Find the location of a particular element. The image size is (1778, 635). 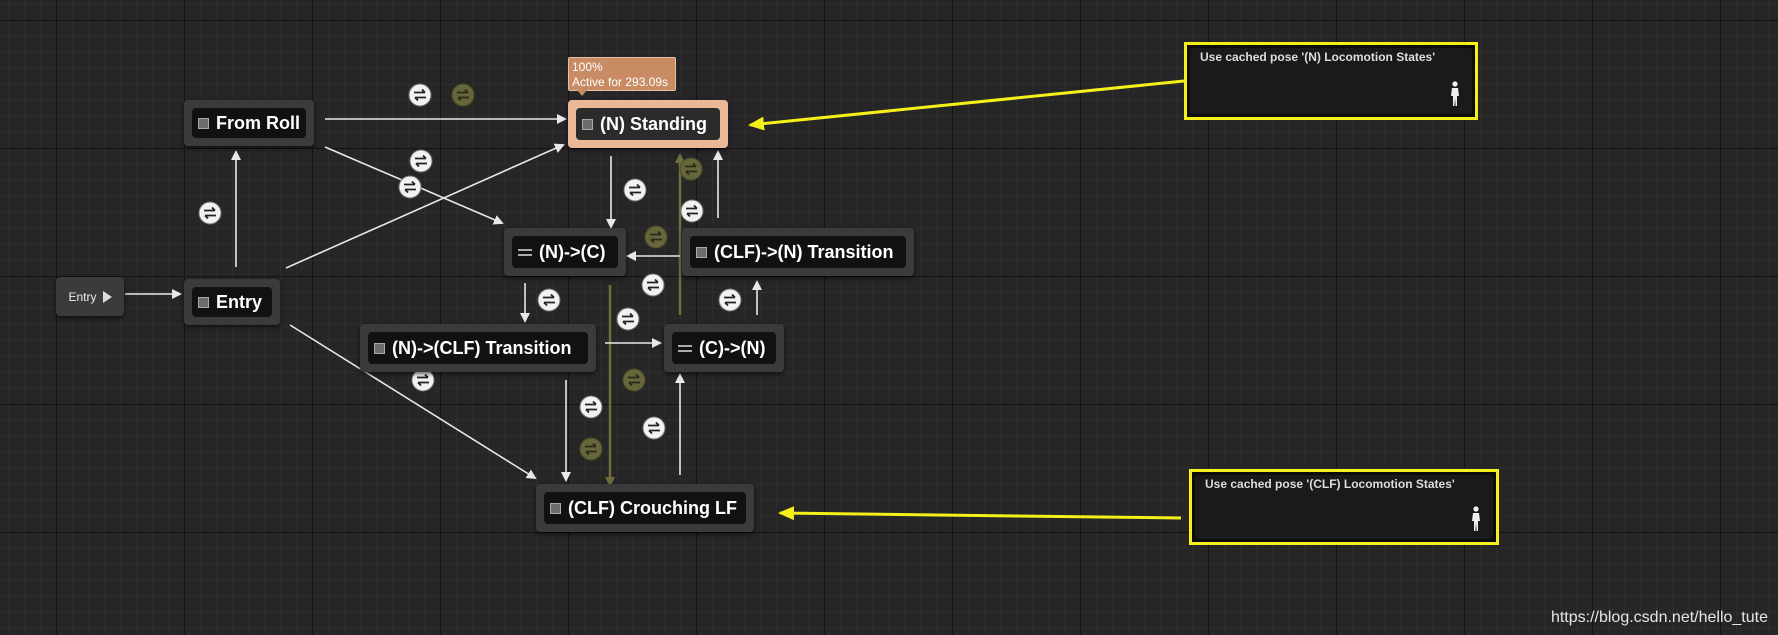

state-node-label: (N)->(C) is located at coordinates (572, 251).